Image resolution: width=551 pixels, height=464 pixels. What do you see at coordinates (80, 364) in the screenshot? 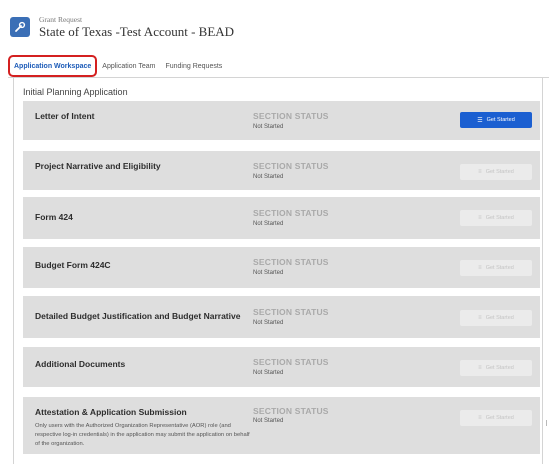
I see `section-name: Additional Documents` at bounding box center [80, 364].